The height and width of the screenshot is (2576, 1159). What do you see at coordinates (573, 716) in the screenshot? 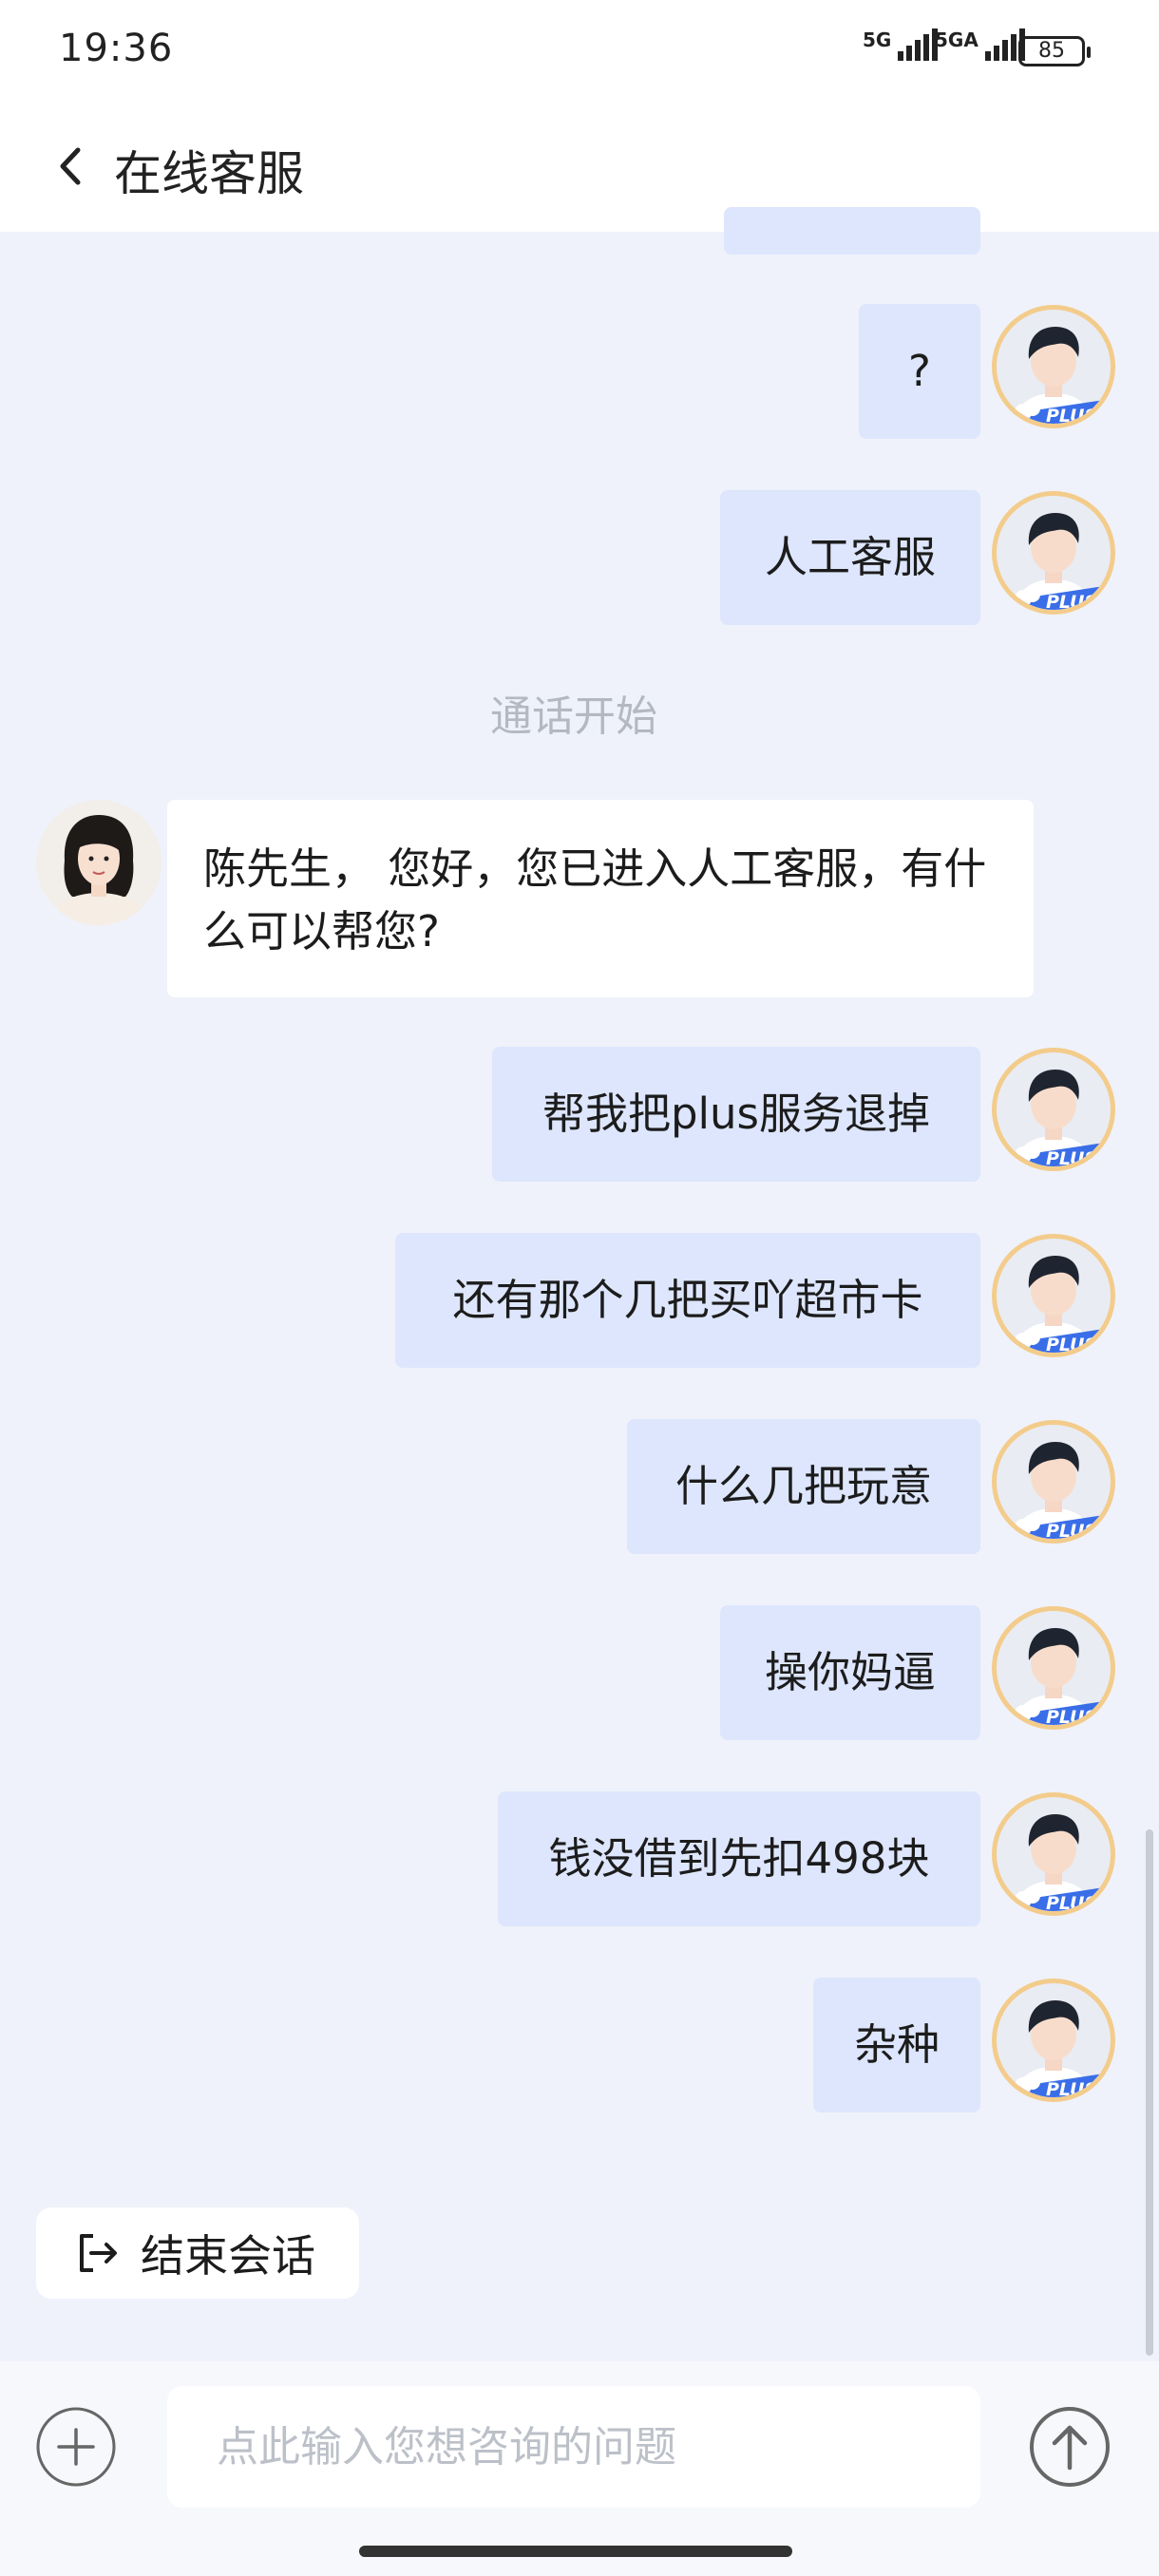
I see `call-started-notice: 通话开始` at bounding box center [573, 716].